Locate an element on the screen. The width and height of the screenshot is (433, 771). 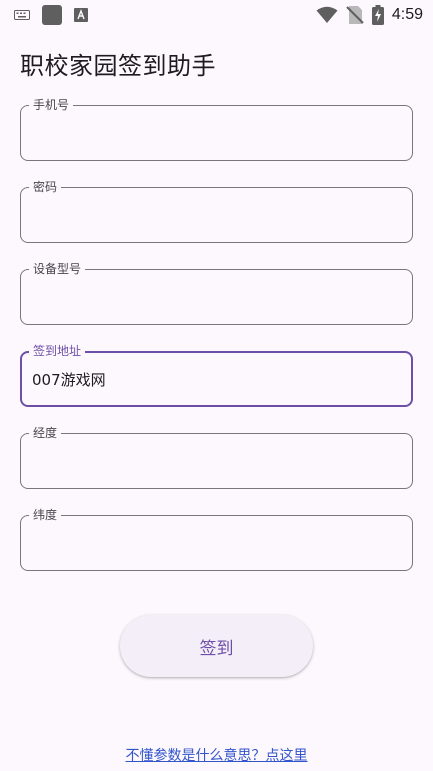
status-bar-left is located at coordinates (51, 15).